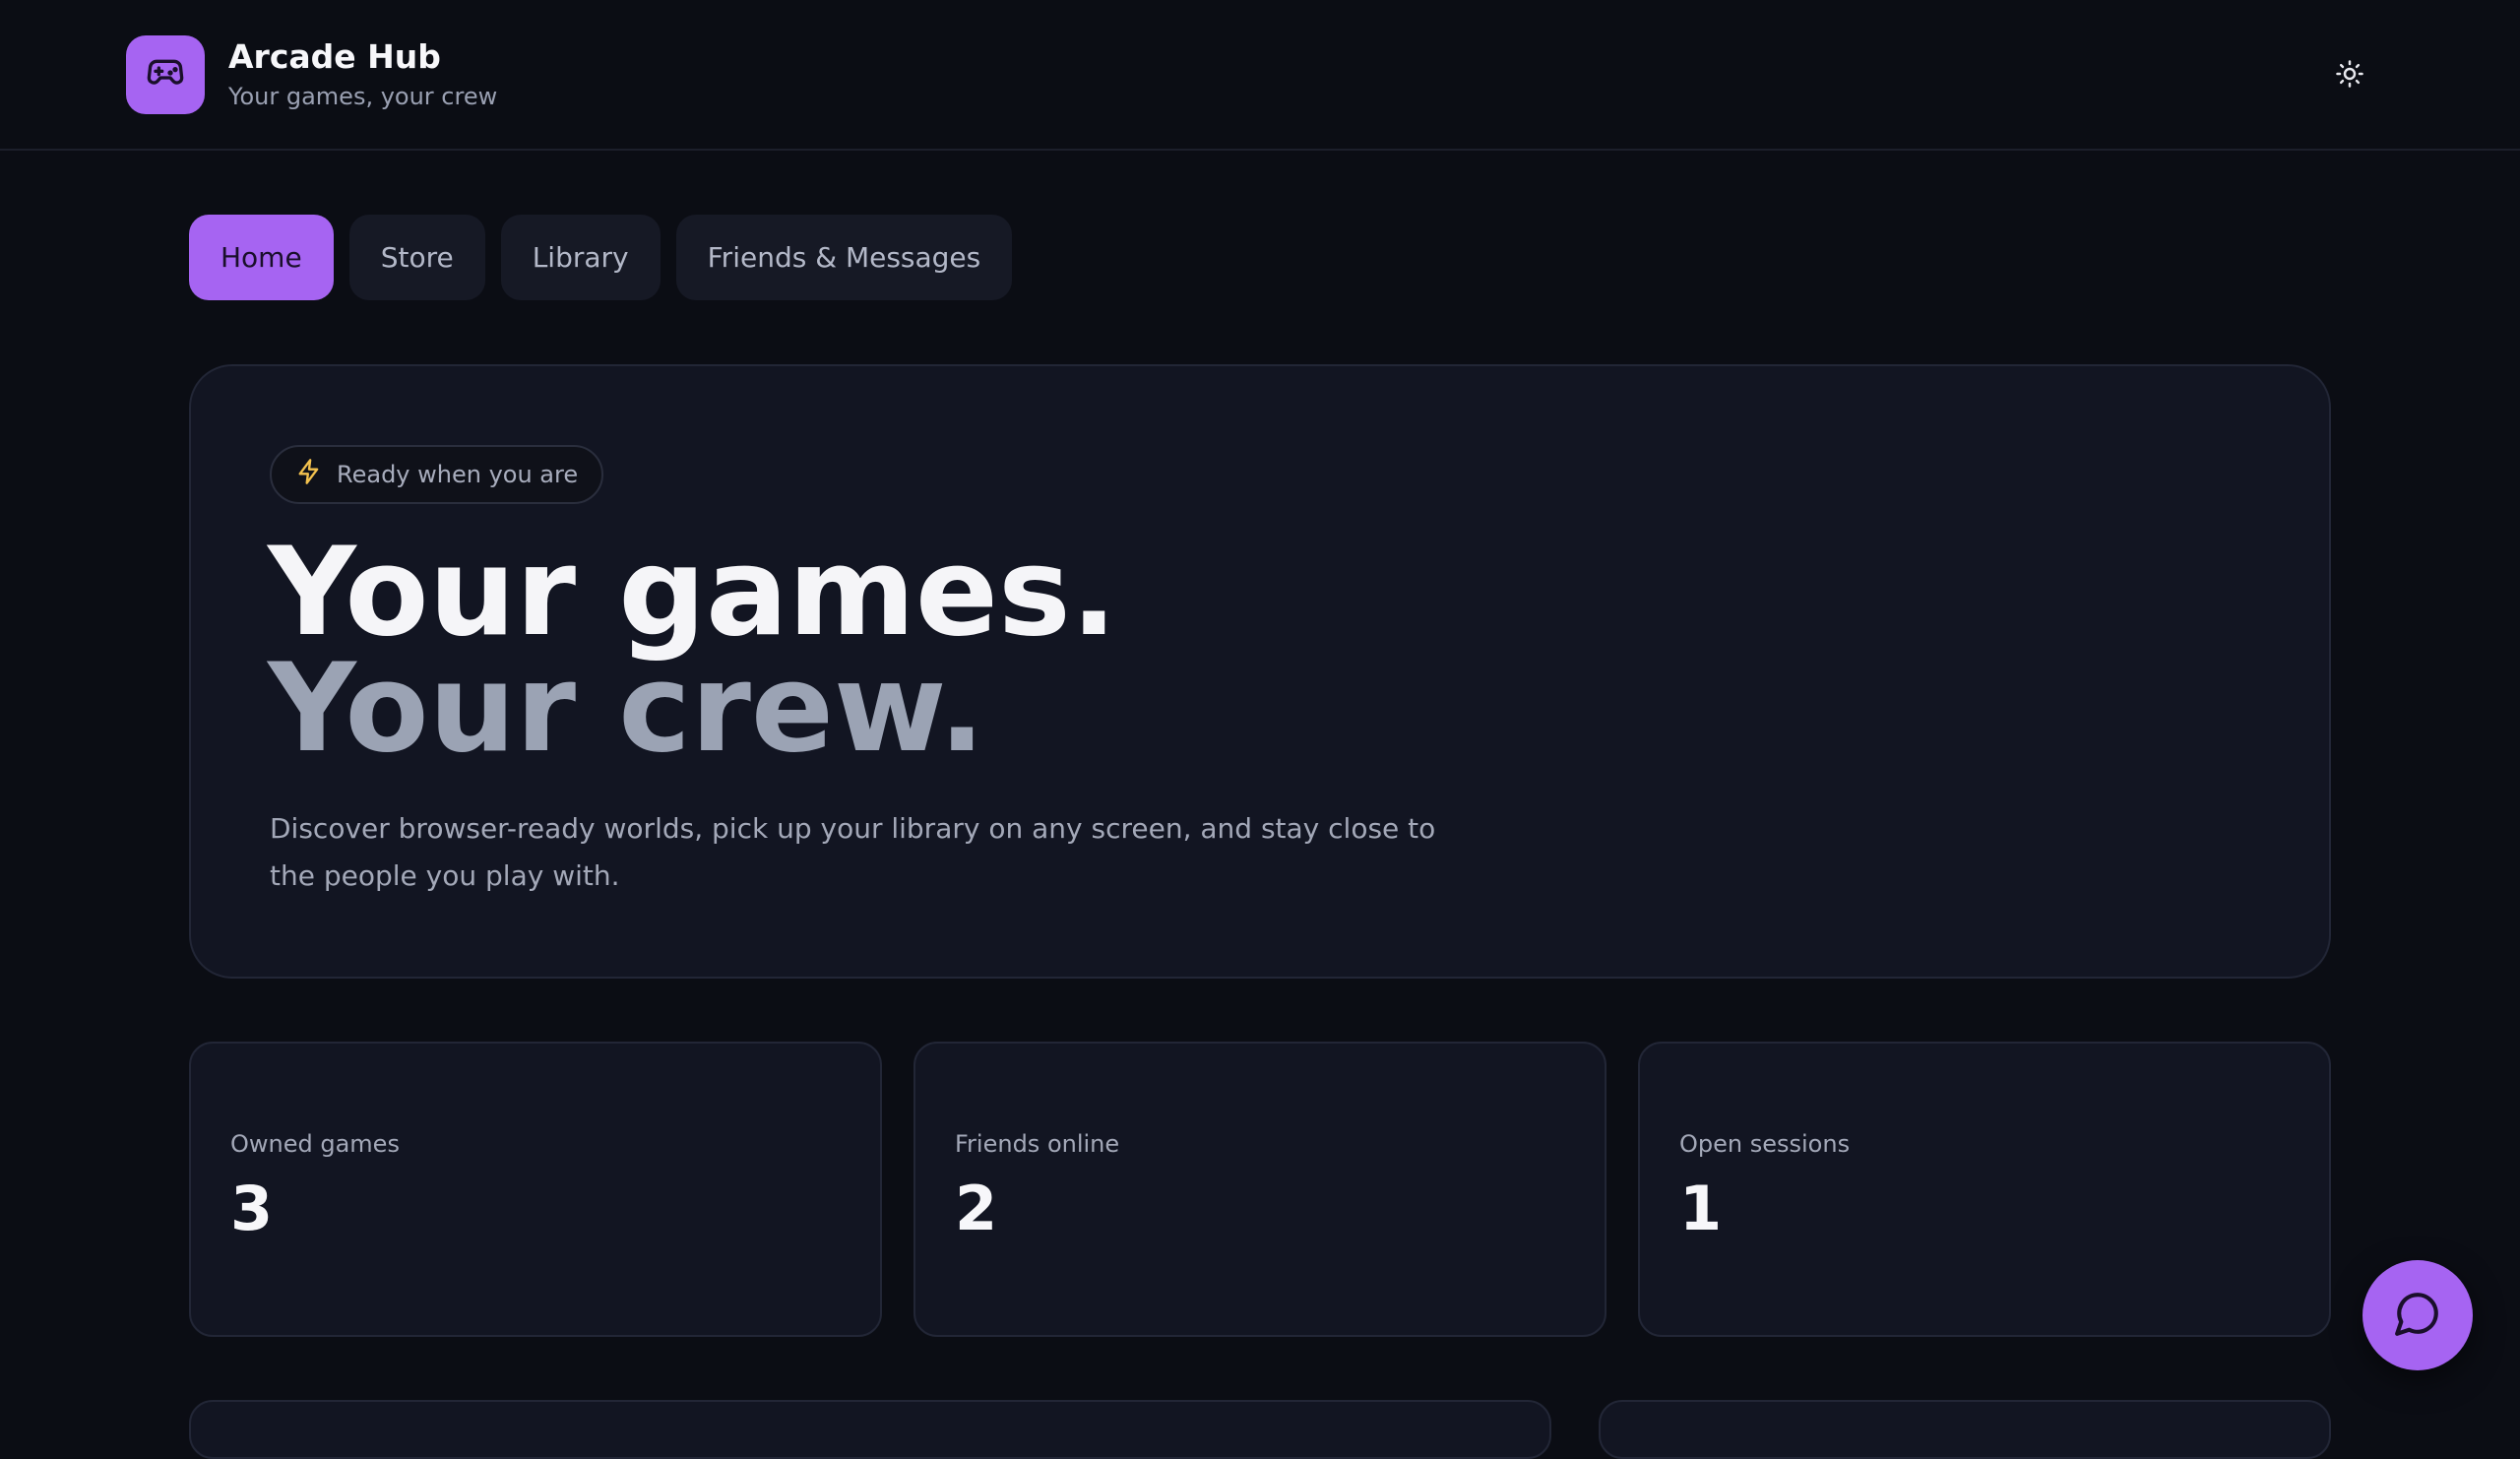 This screenshot has width=2520, height=1459. I want to click on chat-bubble-icon, so click(2417, 1315).